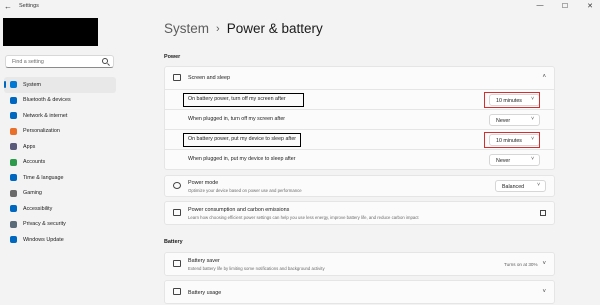  I want to click on sidebar-item-apps: Apps, so click(60, 147).